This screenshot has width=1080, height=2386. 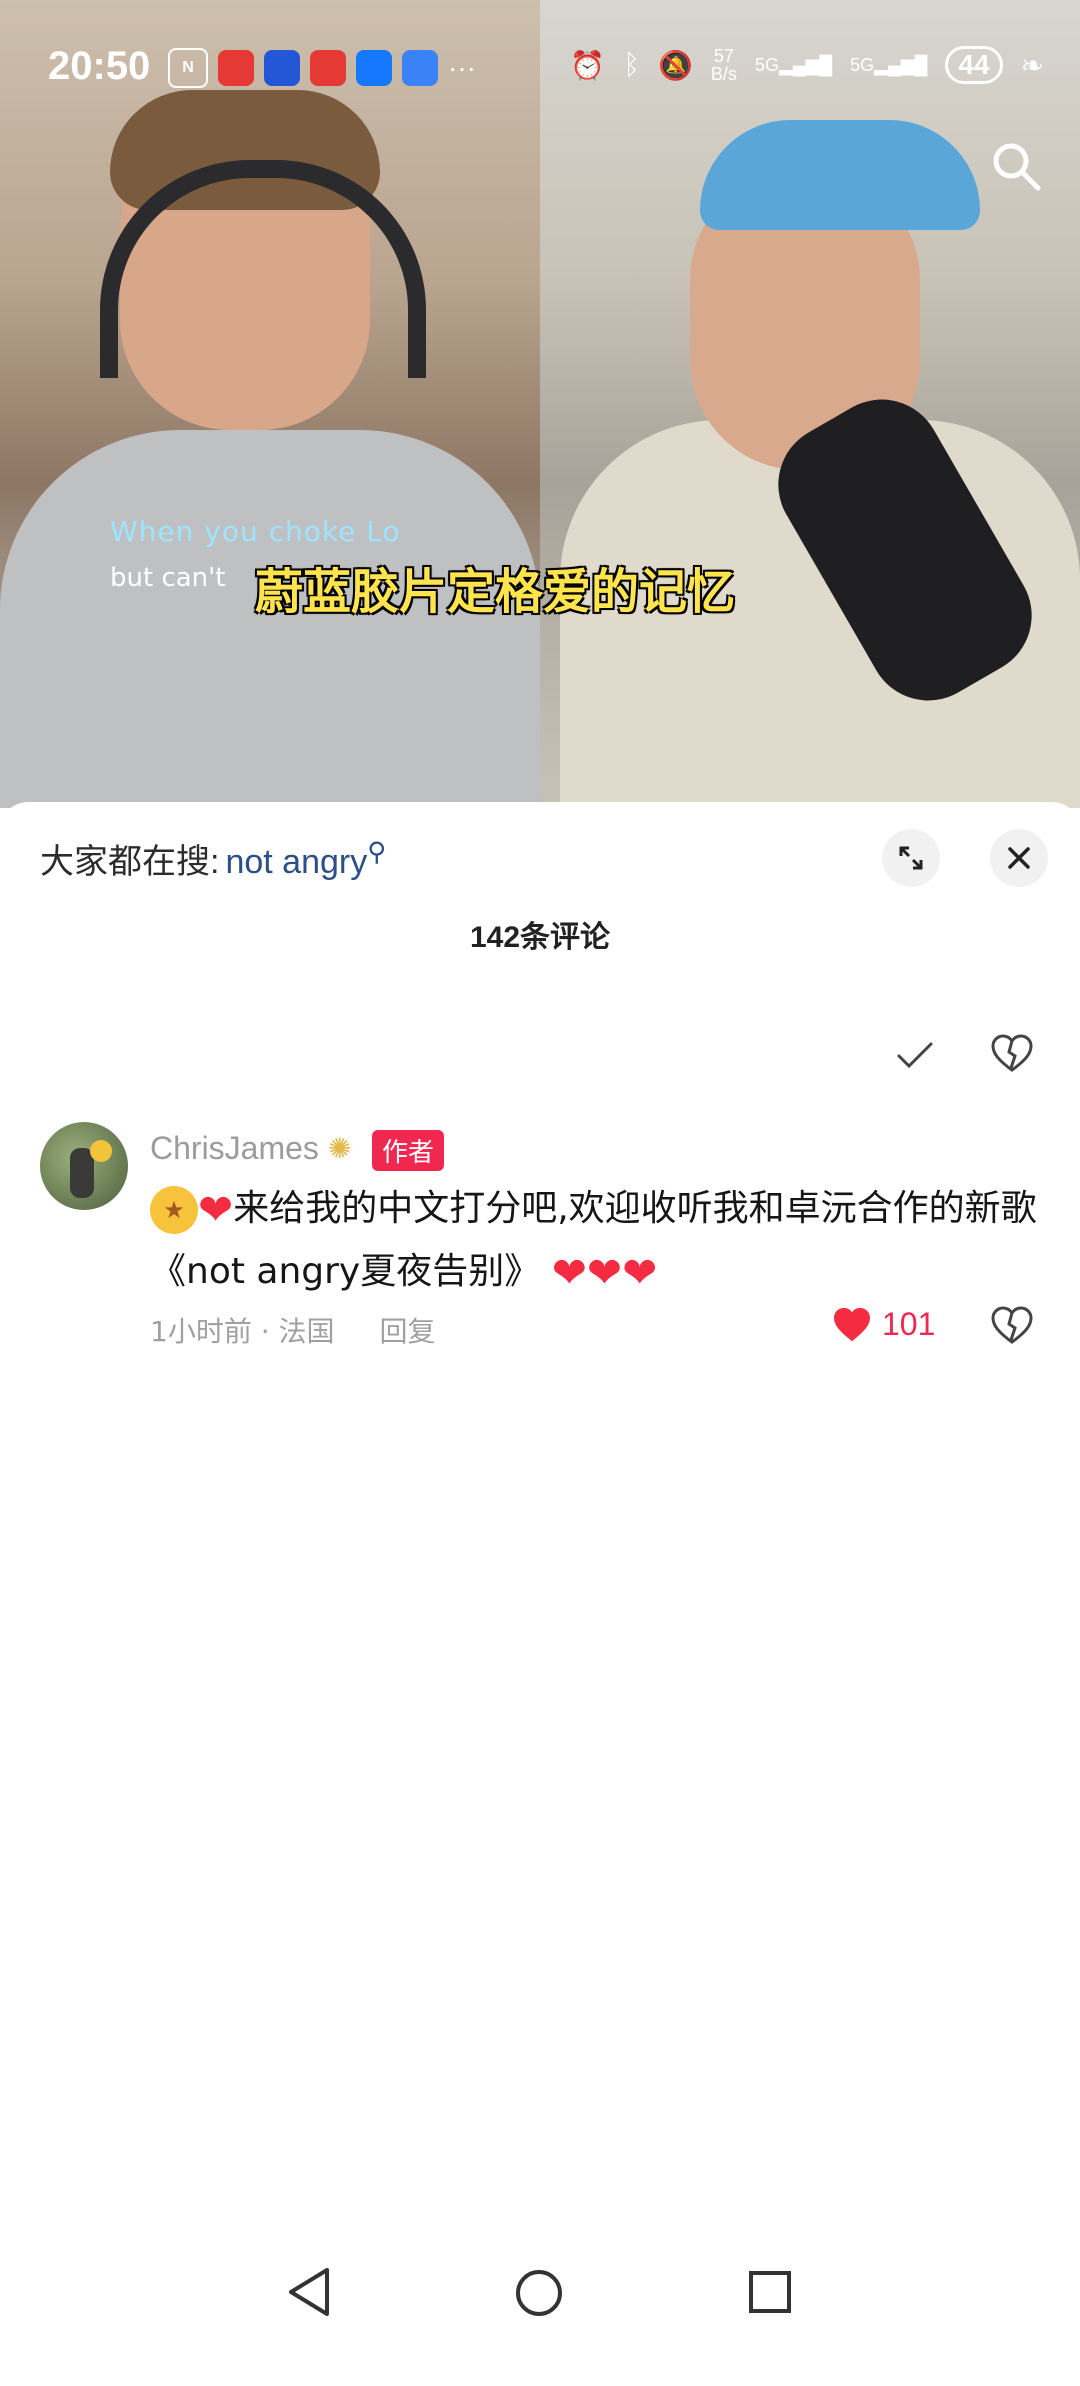 I want to click on bluetooth-icon: ᛒ, so click(x=632, y=64).